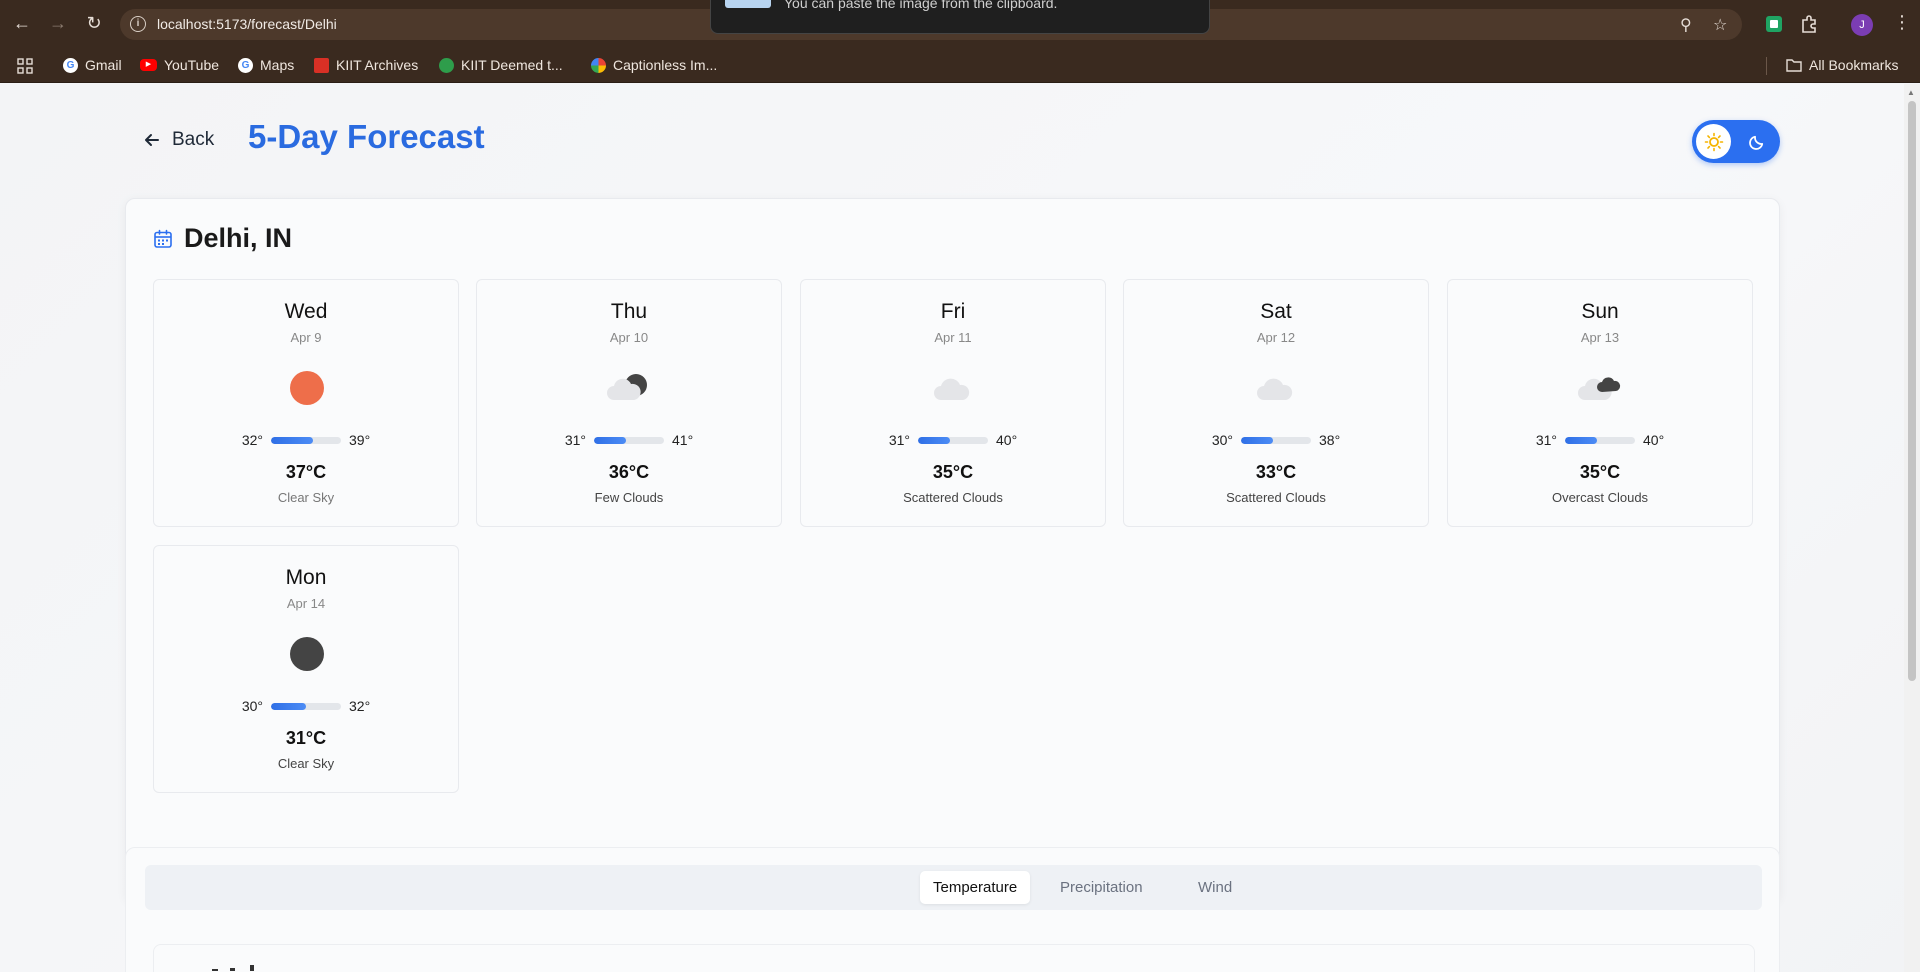 Image resolution: width=1920 pixels, height=972 pixels. I want to click on day-card: Sat Apr 12 30° 38° 33°C Scattered Clouds, so click(1276, 403).